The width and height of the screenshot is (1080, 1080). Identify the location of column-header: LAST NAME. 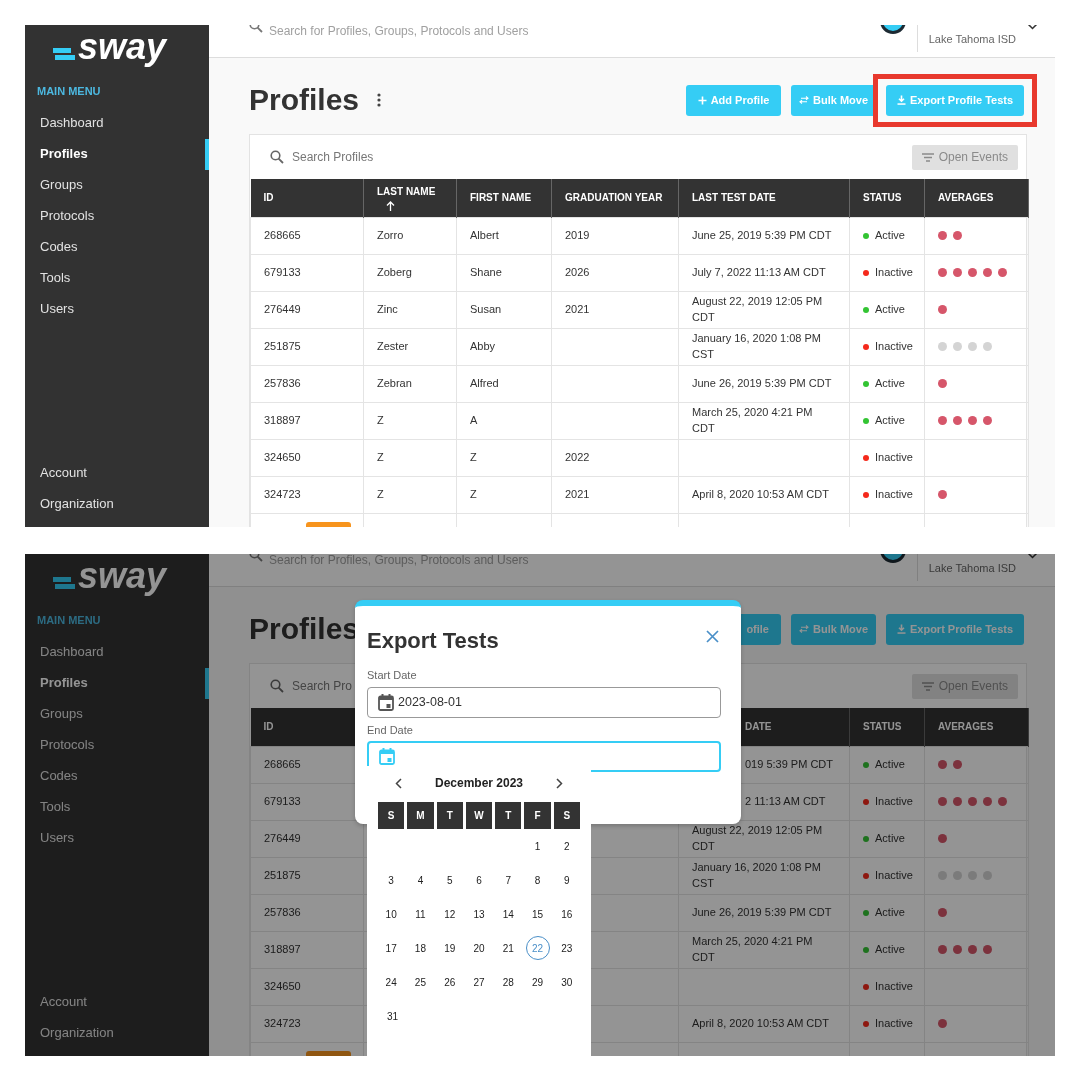
(410, 198).